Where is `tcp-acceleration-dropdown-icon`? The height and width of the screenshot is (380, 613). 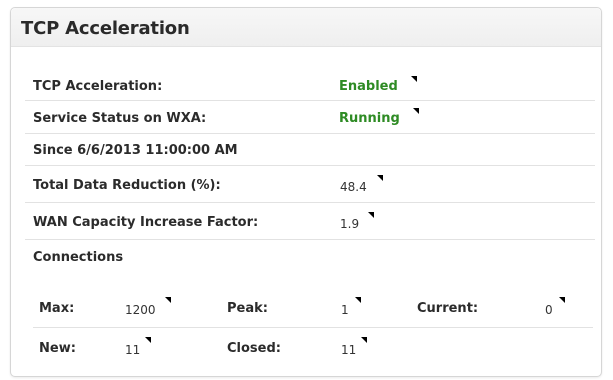 tcp-acceleration-dropdown-icon is located at coordinates (414, 79).